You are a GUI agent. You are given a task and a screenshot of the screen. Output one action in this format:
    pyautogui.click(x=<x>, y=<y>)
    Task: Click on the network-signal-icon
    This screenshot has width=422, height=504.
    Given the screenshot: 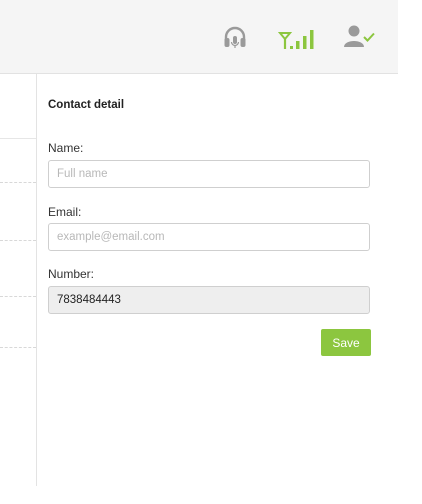 What is the action you would take?
    pyautogui.click(x=299, y=39)
    